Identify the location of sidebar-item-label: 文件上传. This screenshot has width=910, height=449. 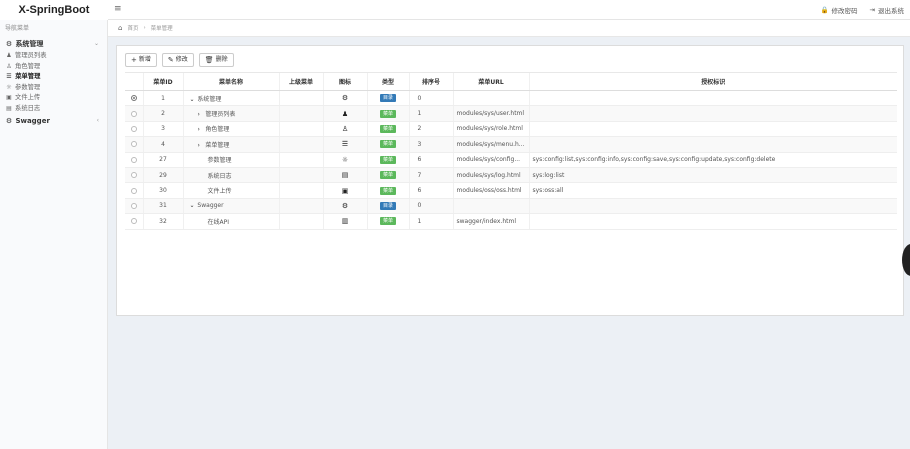
(28, 97).